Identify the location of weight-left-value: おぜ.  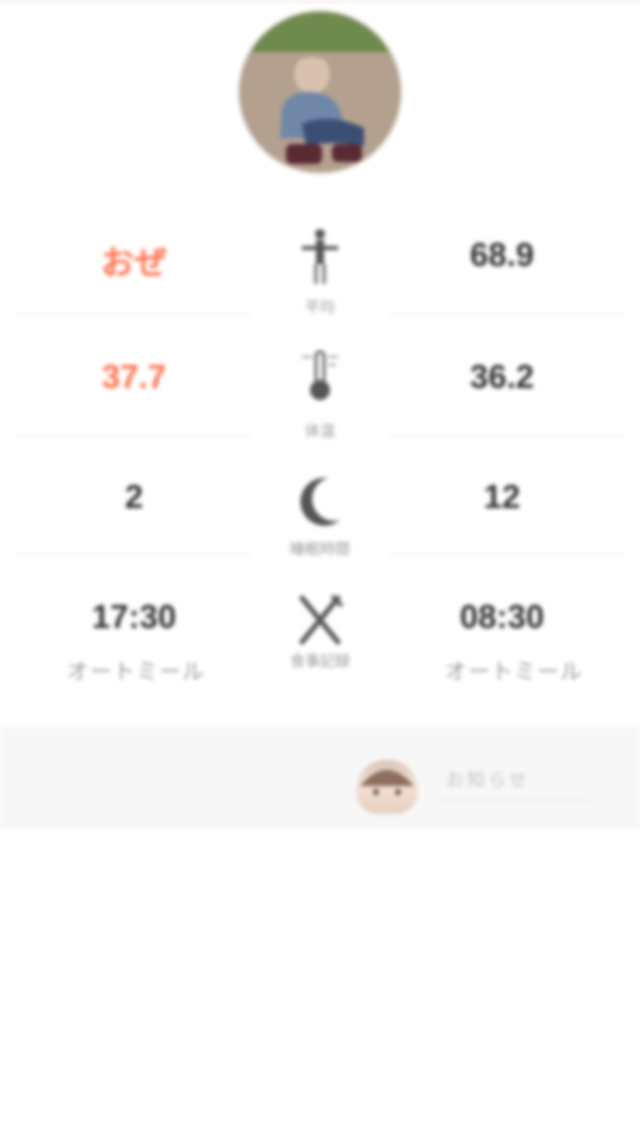
(134, 262).